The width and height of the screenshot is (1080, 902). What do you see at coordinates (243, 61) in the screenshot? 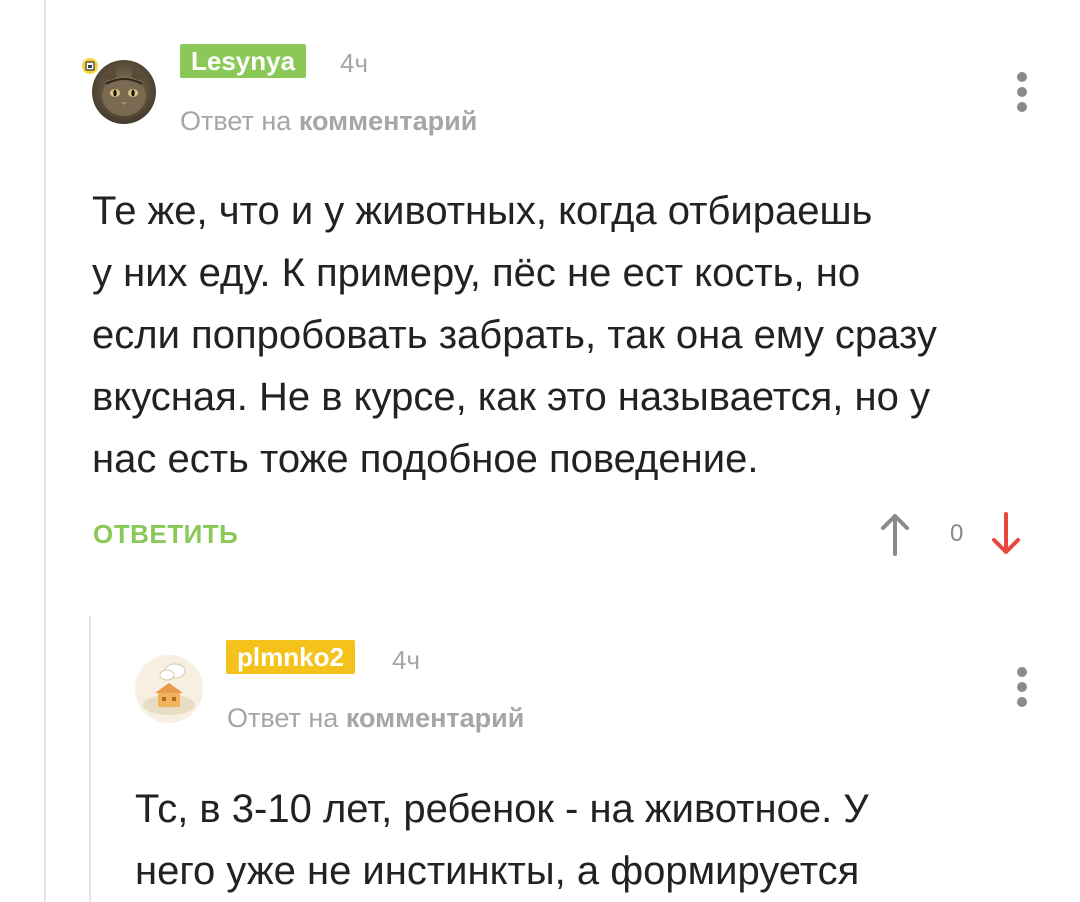
I see `username: Lesynya` at bounding box center [243, 61].